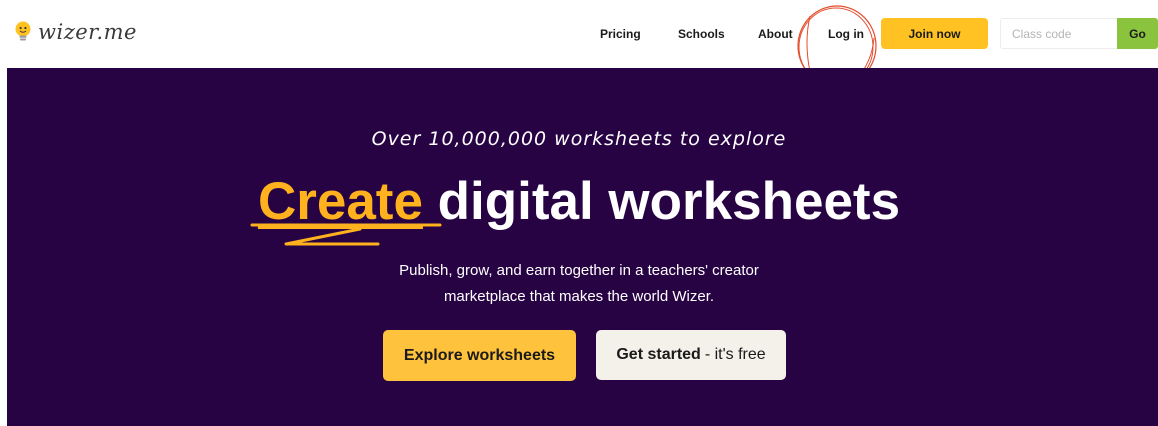 Image resolution: width=1158 pixels, height=426 pixels. What do you see at coordinates (735, 354) in the screenshot?
I see `get-started-free-label: - it's free` at bounding box center [735, 354].